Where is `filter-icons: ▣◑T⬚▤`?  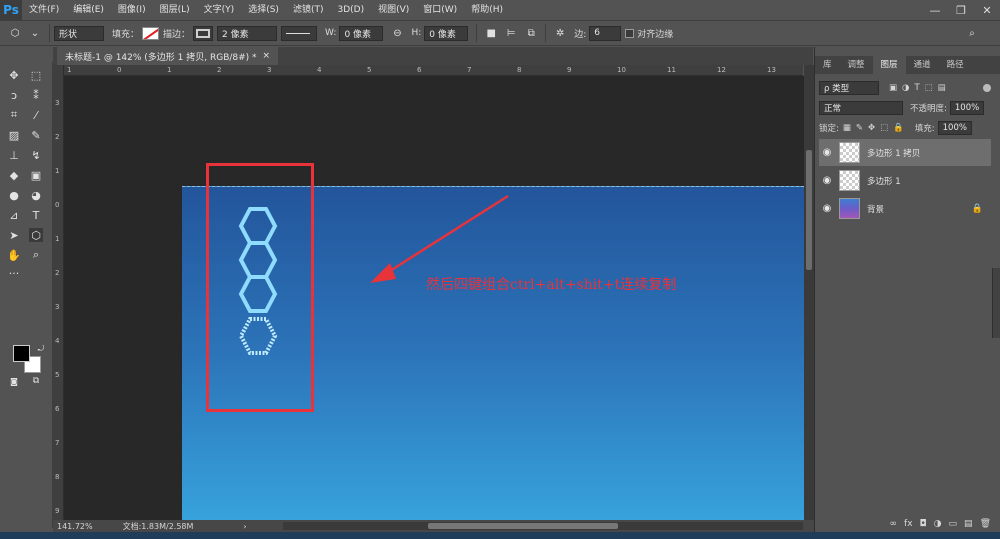 filter-icons: ▣◑T⬚▤ is located at coordinates (920, 88).